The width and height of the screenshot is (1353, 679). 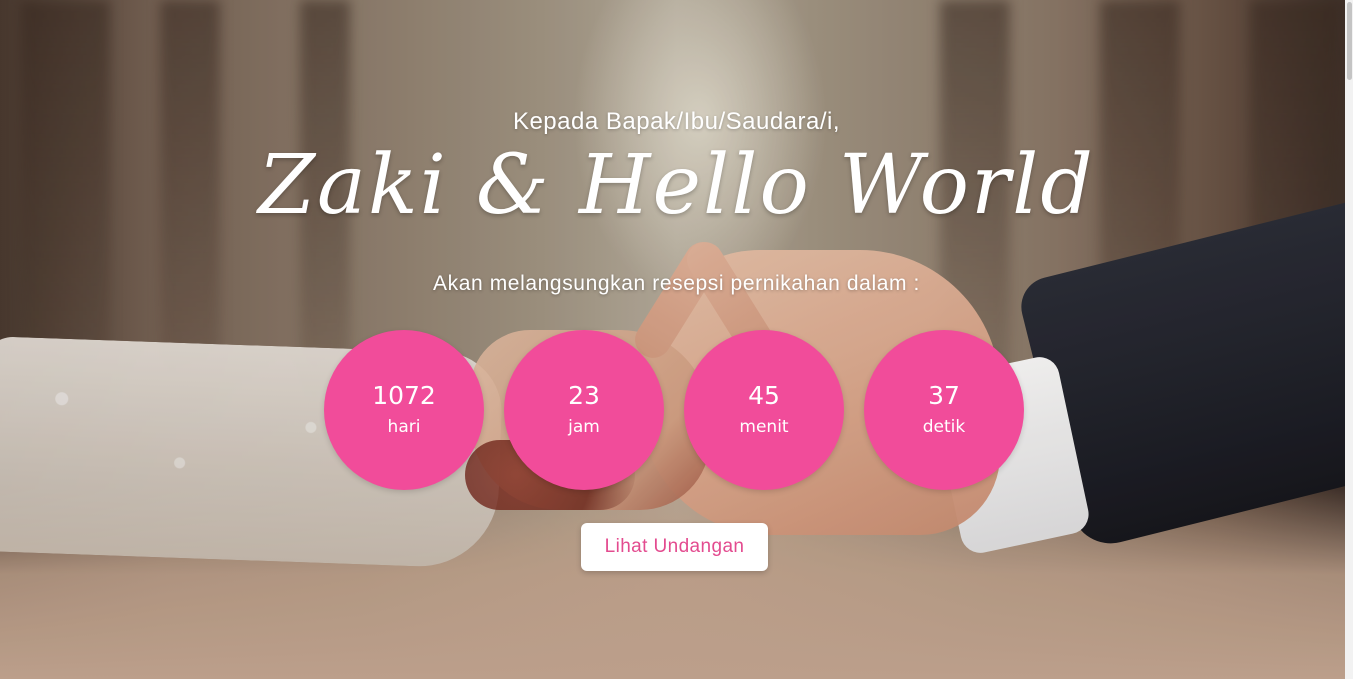 What do you see at coordinates (404, 395) in the screenshot?
I see `countdown-days-value: 1072` at bounding box center [404, 395].